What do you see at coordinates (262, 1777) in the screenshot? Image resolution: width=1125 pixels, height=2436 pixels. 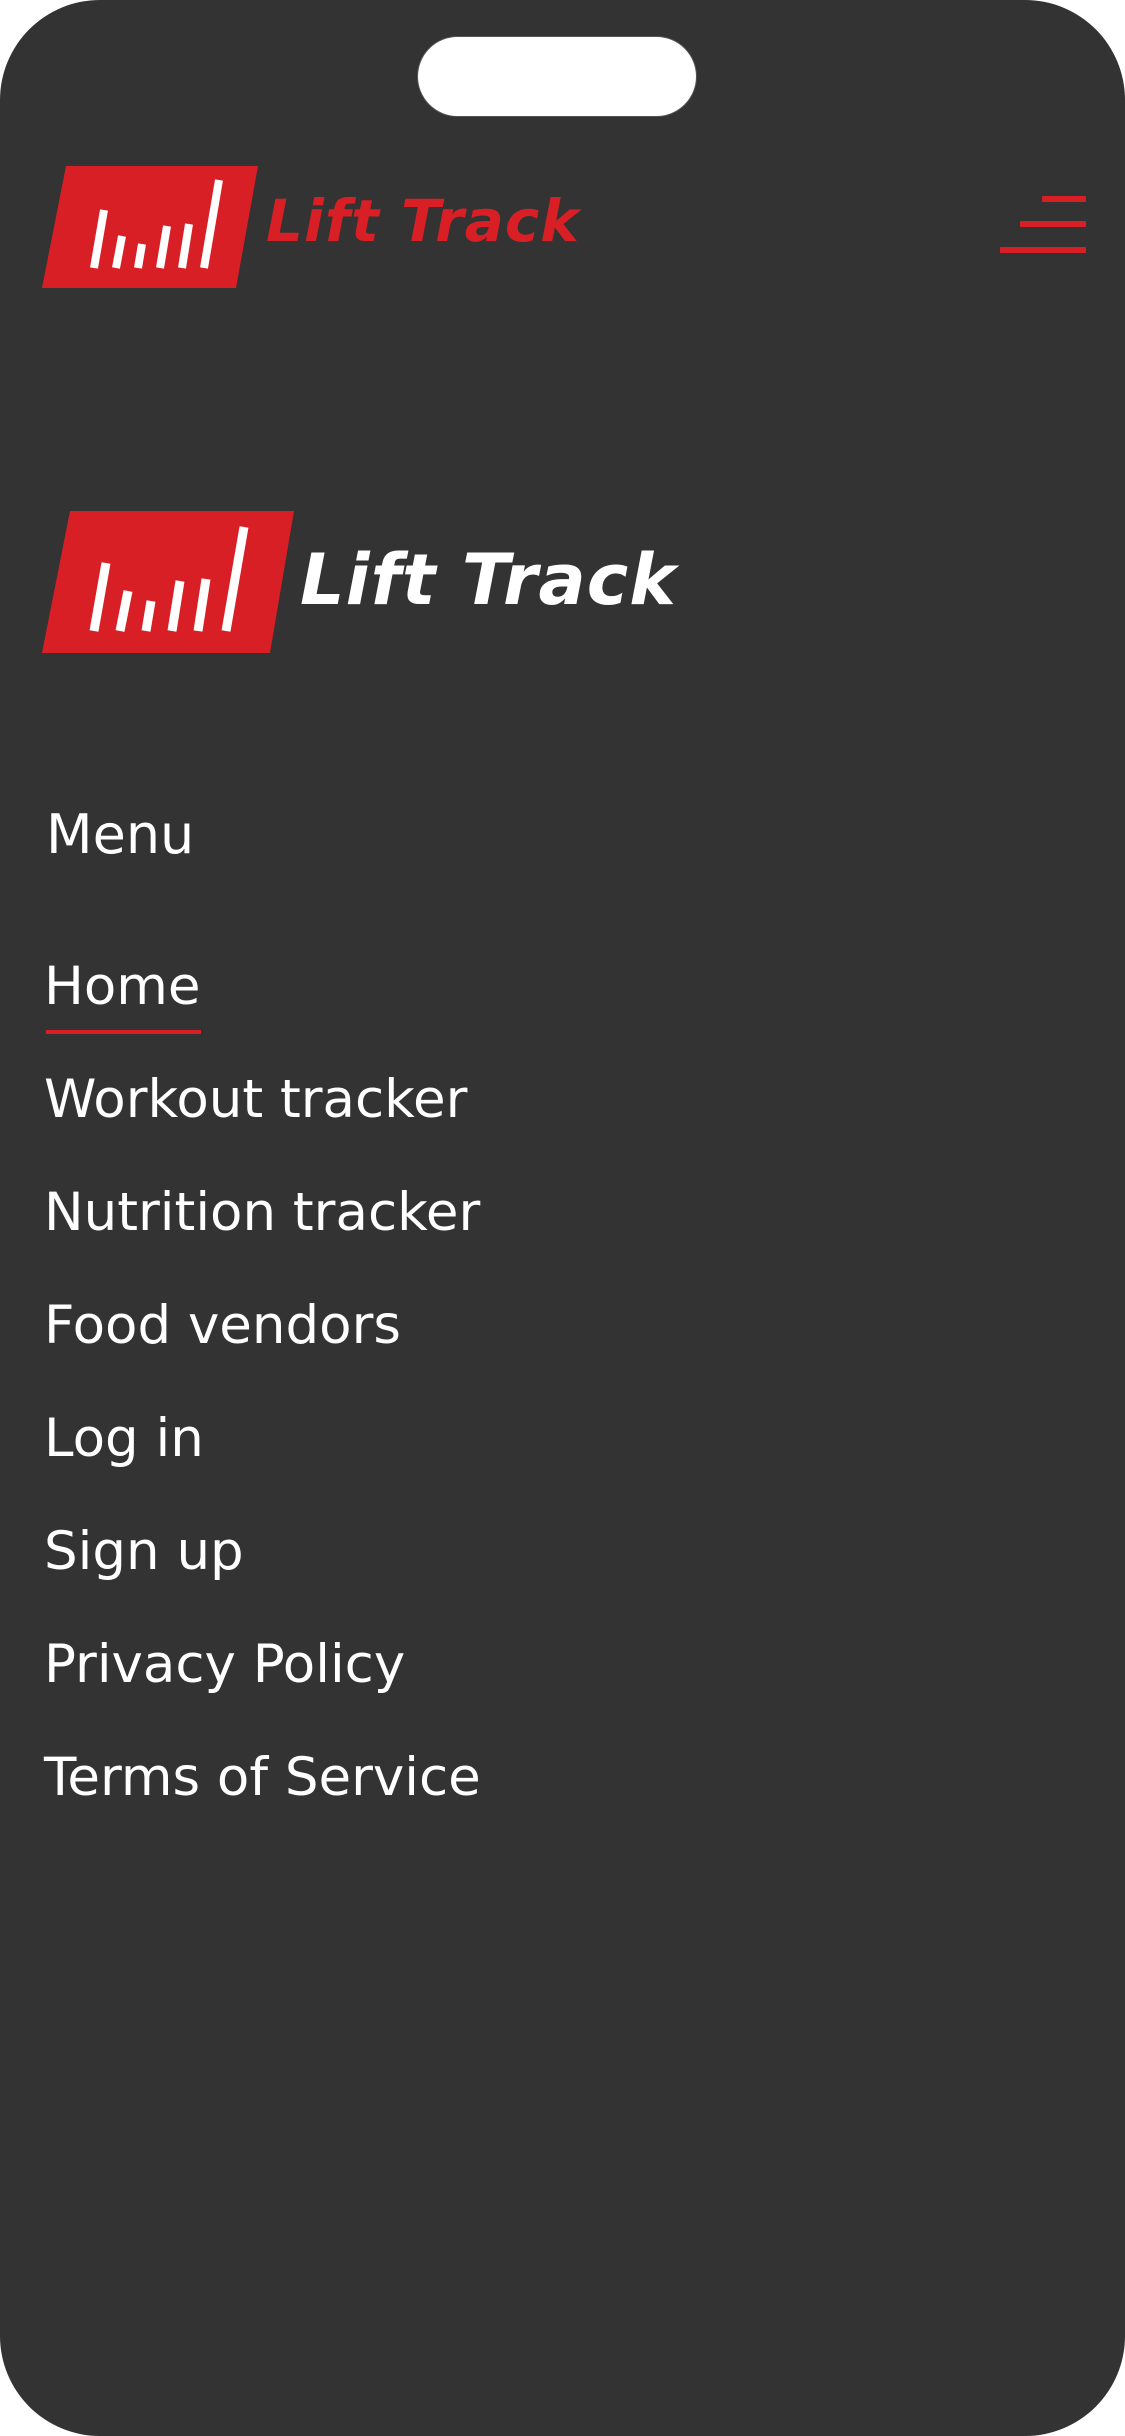 I see `nav-item-label: Terms of Service` at bounding box center [262, 1777].